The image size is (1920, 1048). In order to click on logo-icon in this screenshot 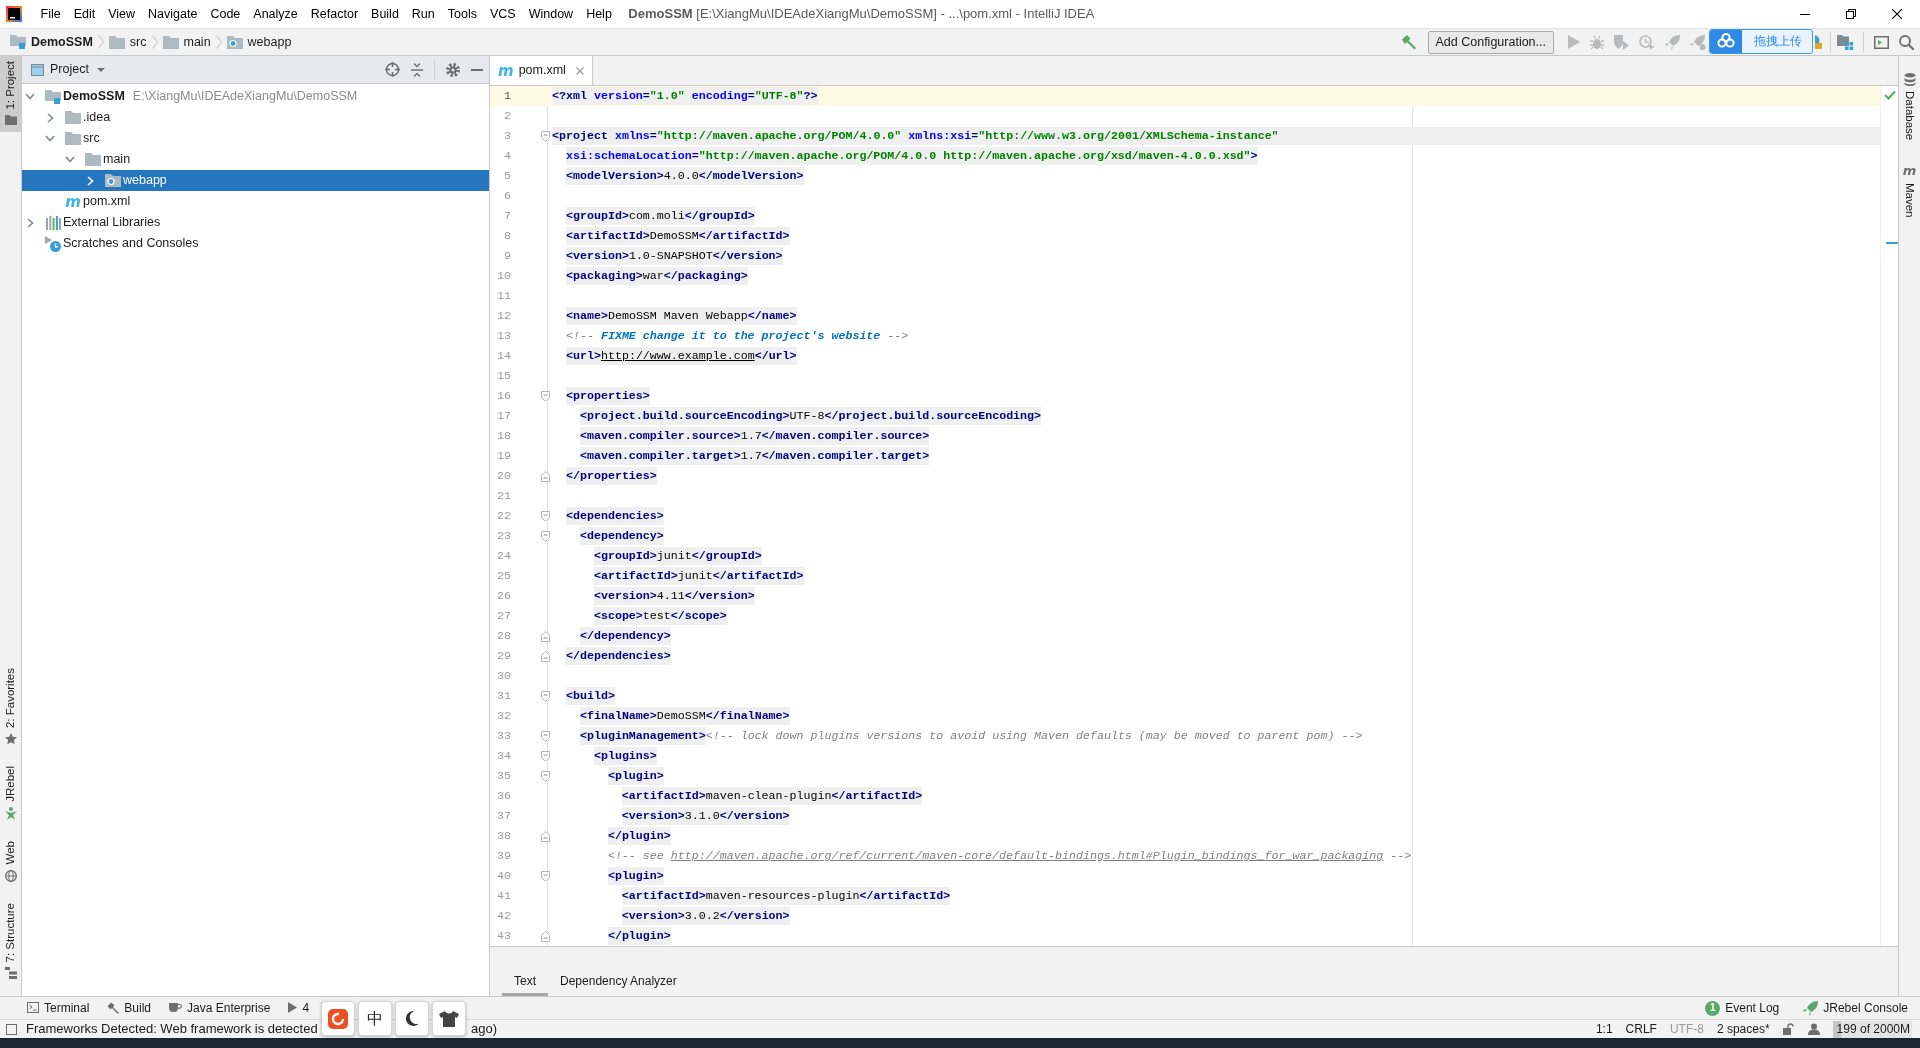, I will do `click(338, 1018)`.